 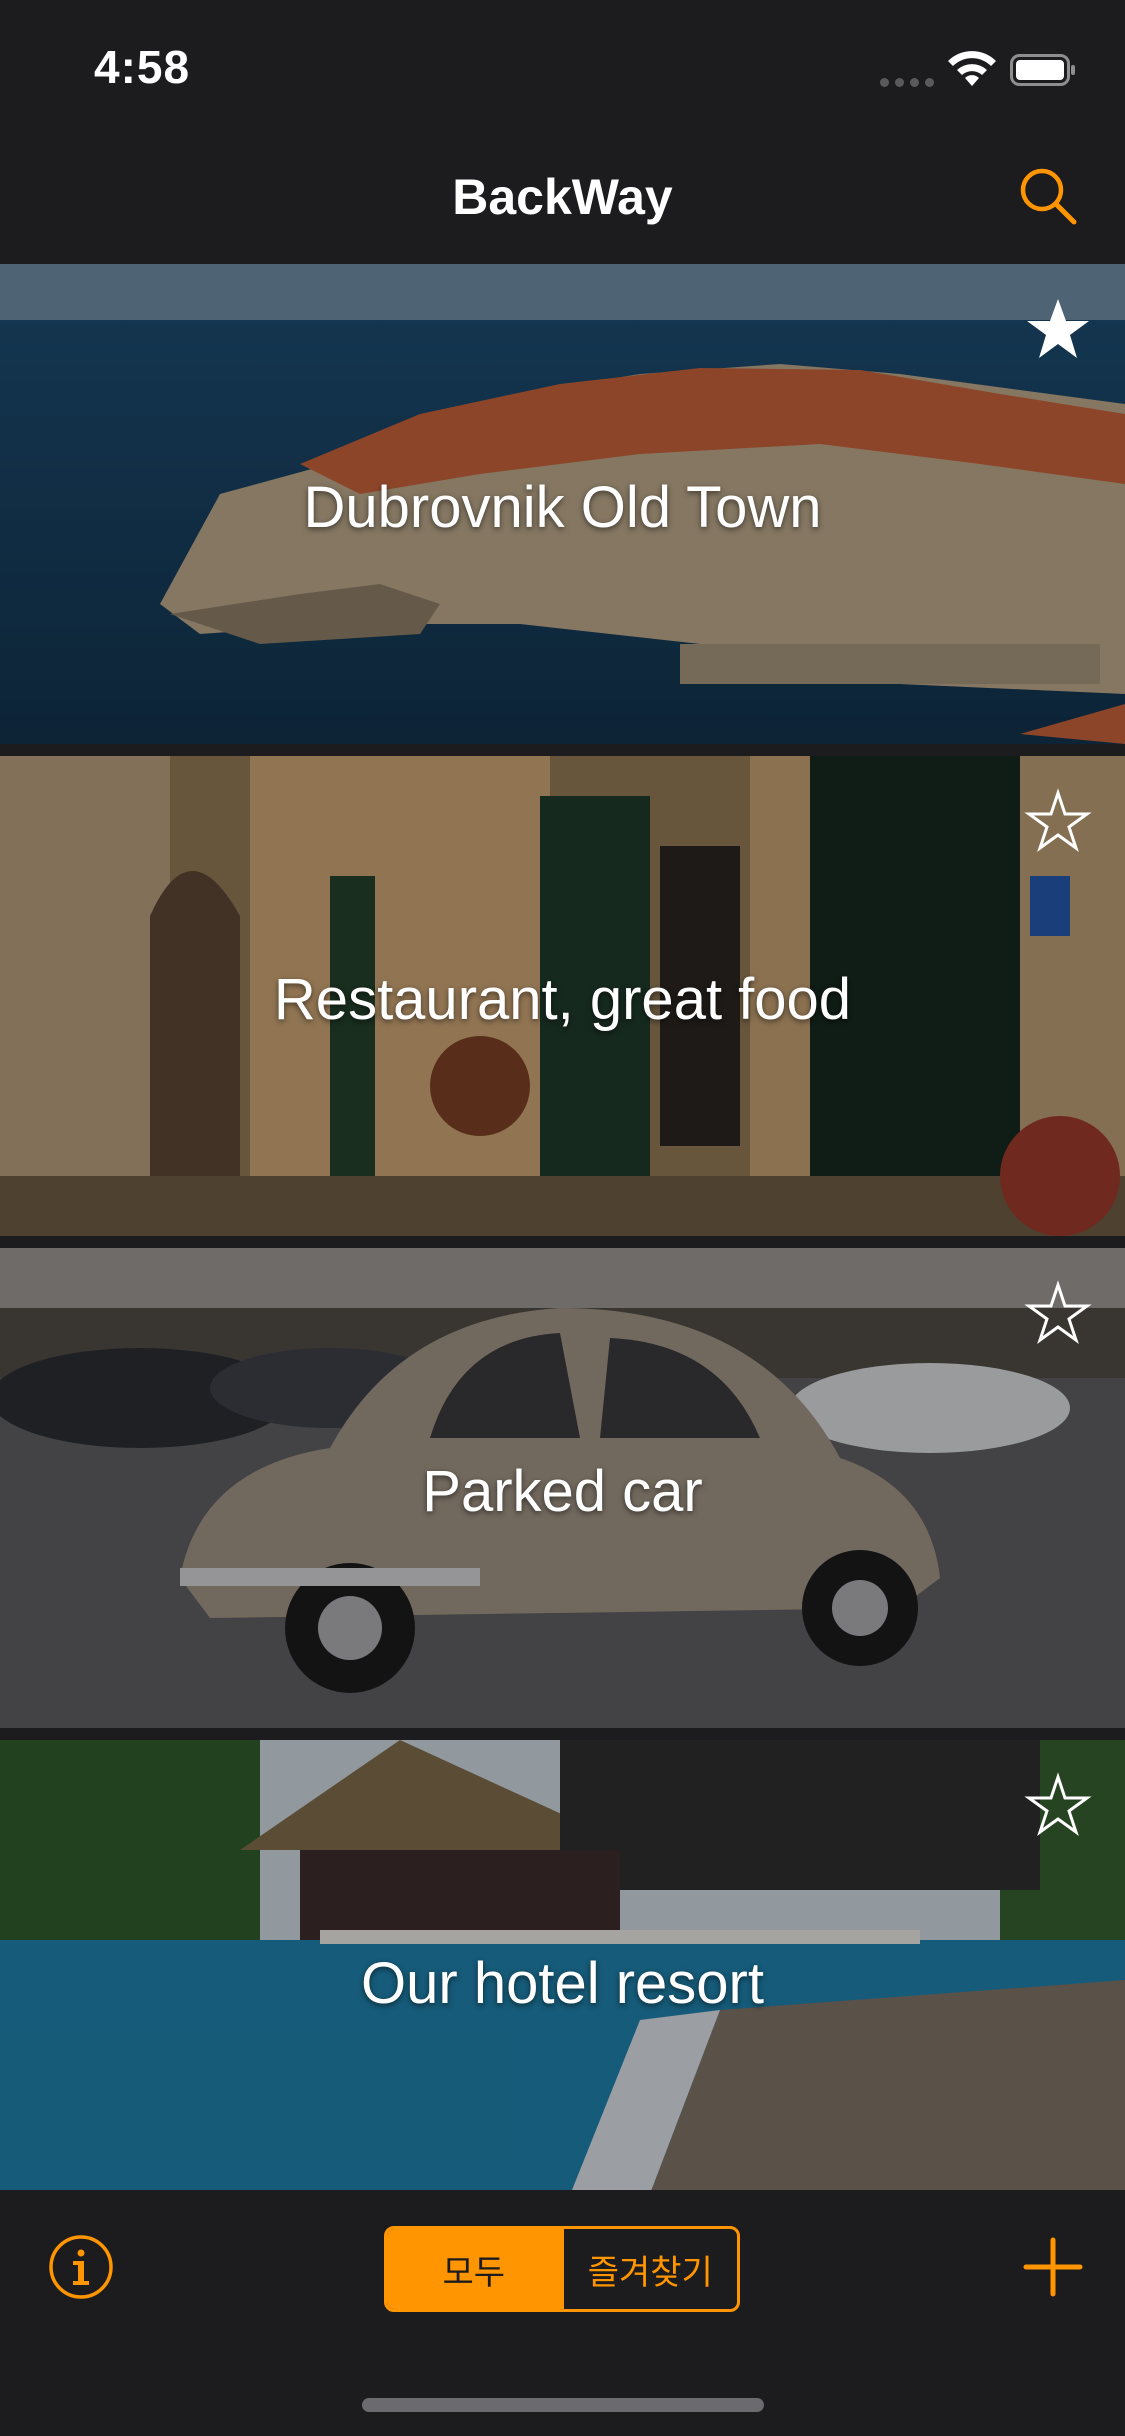 What do you see at coordinates (1058, 329) in the screenshot?
I see `star-filled-icon` at bounding box center [1058, 329].